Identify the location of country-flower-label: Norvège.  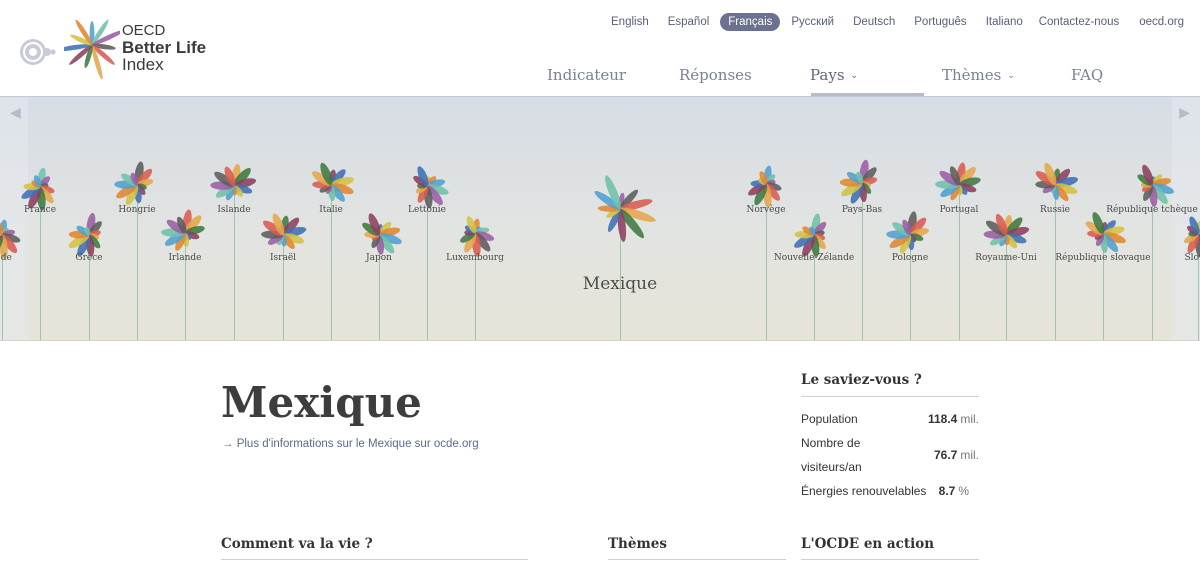
(765, 210).